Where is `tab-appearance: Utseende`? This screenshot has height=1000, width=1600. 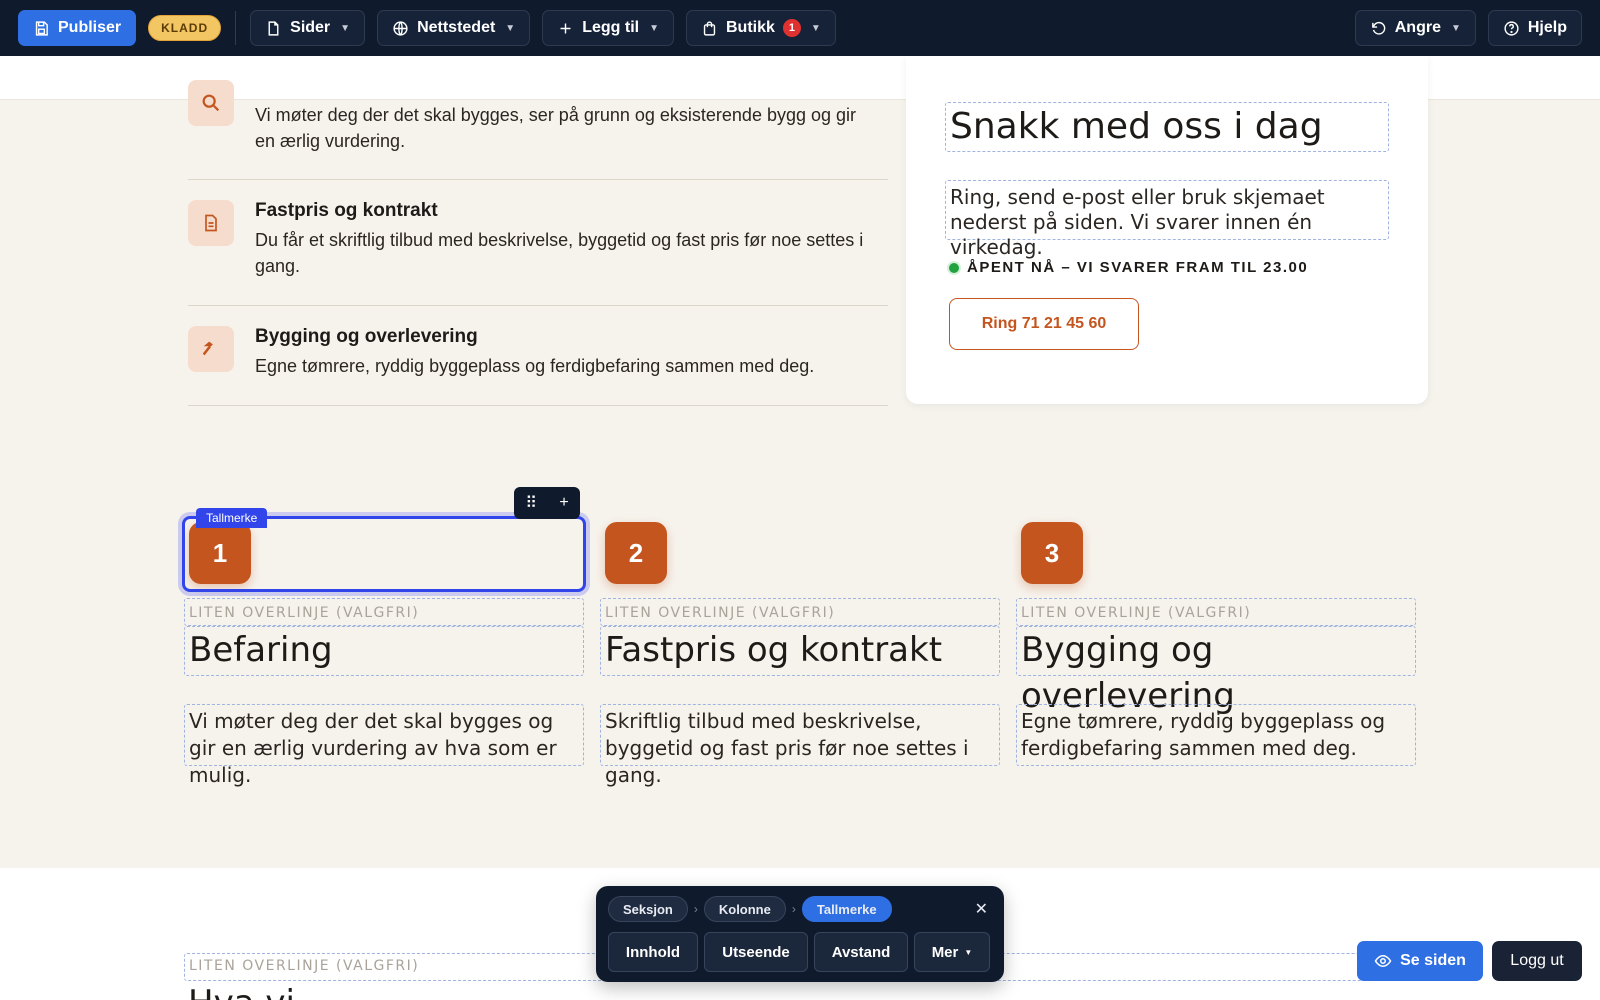
tab-appearance: Utseende is located at coordinates (756, 952).